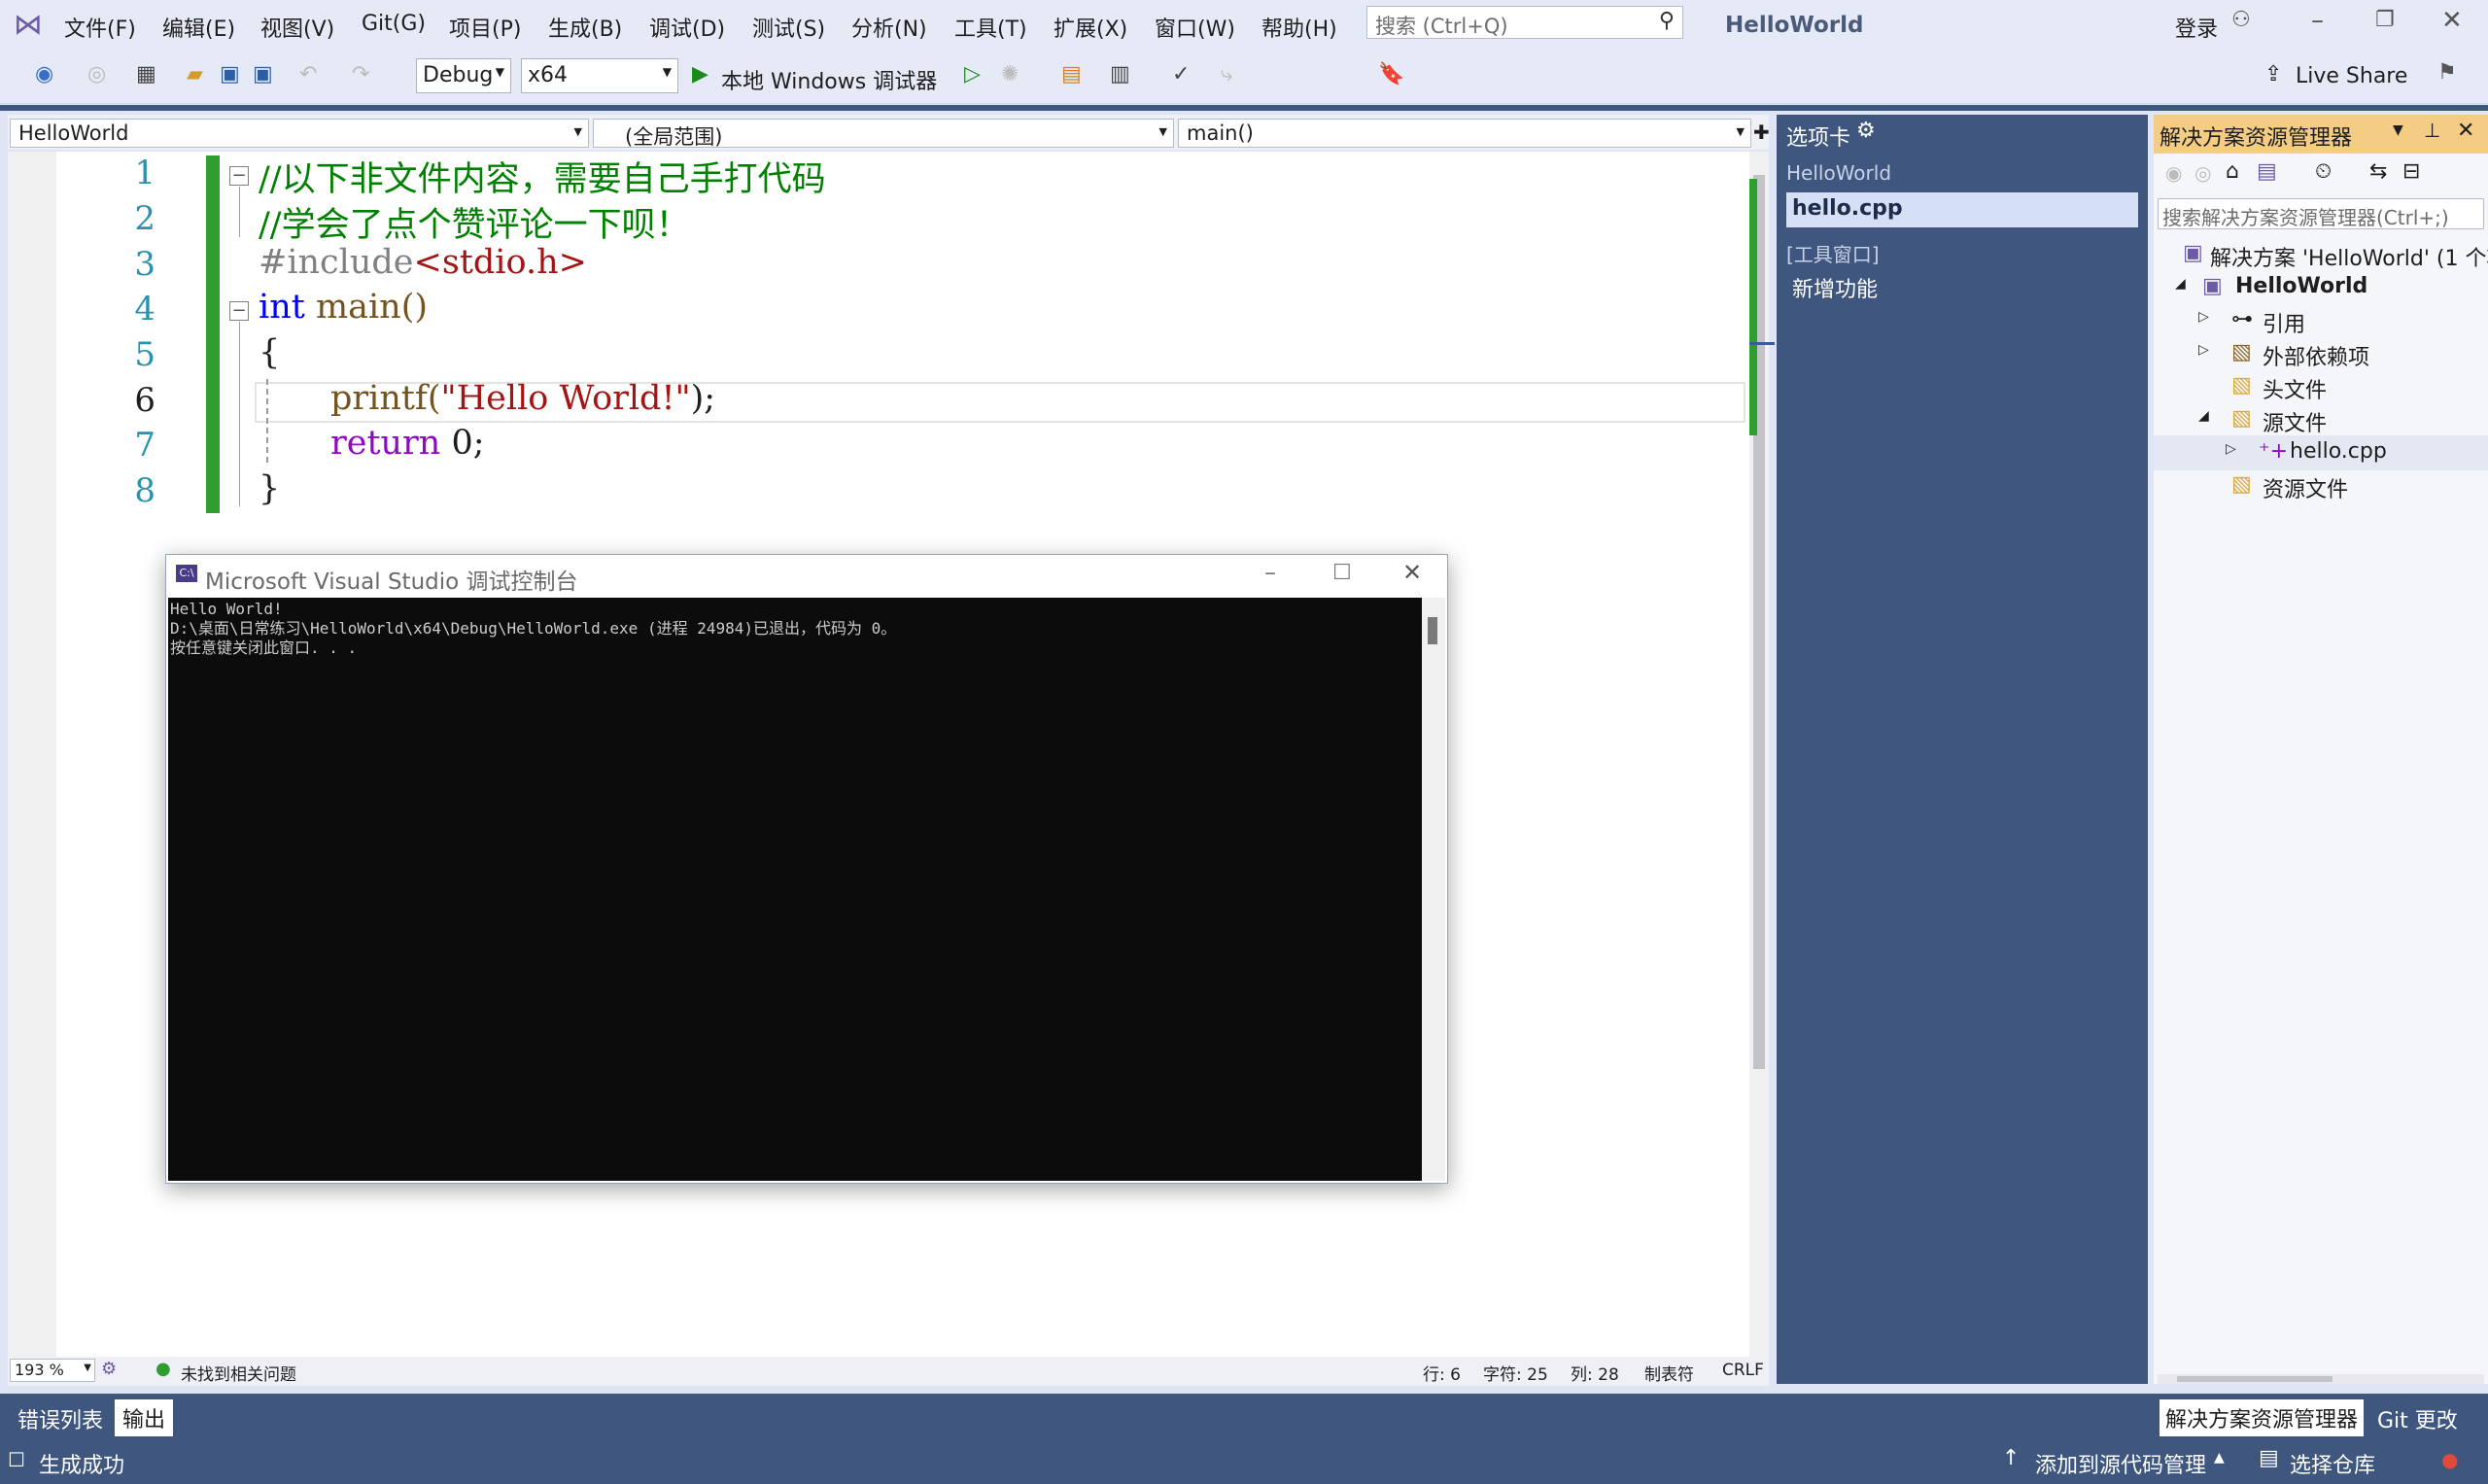  What do you see at coordinates (1761, 132) in the screenshot?
I see `split-icon: ✚` at bounding box center [1761, 132].